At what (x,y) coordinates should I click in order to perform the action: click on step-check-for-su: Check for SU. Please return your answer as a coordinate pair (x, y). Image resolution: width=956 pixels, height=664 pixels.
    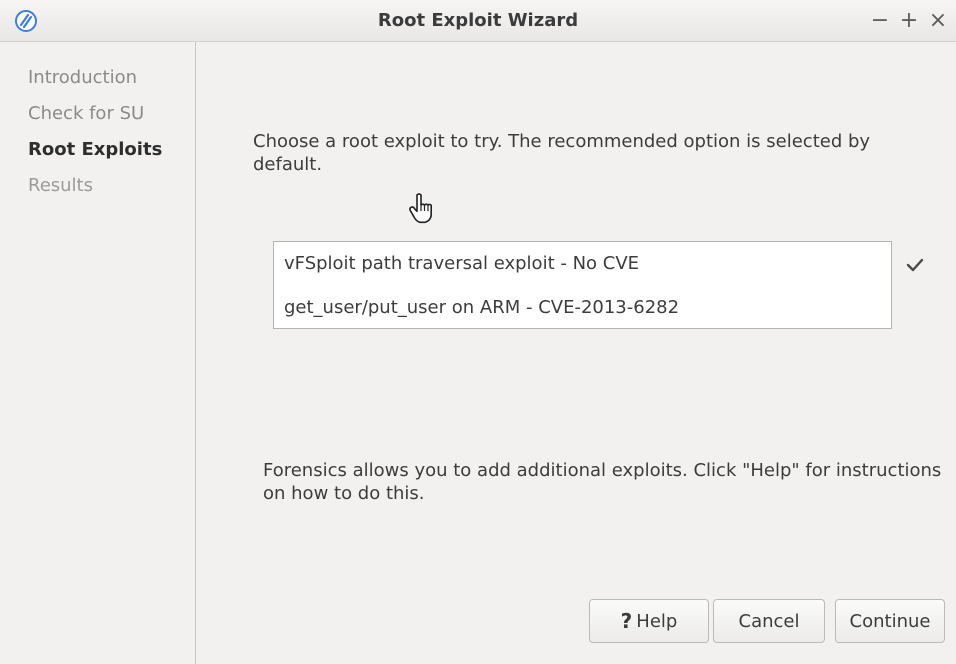
    Looking at the image, I should click on (86, 113).